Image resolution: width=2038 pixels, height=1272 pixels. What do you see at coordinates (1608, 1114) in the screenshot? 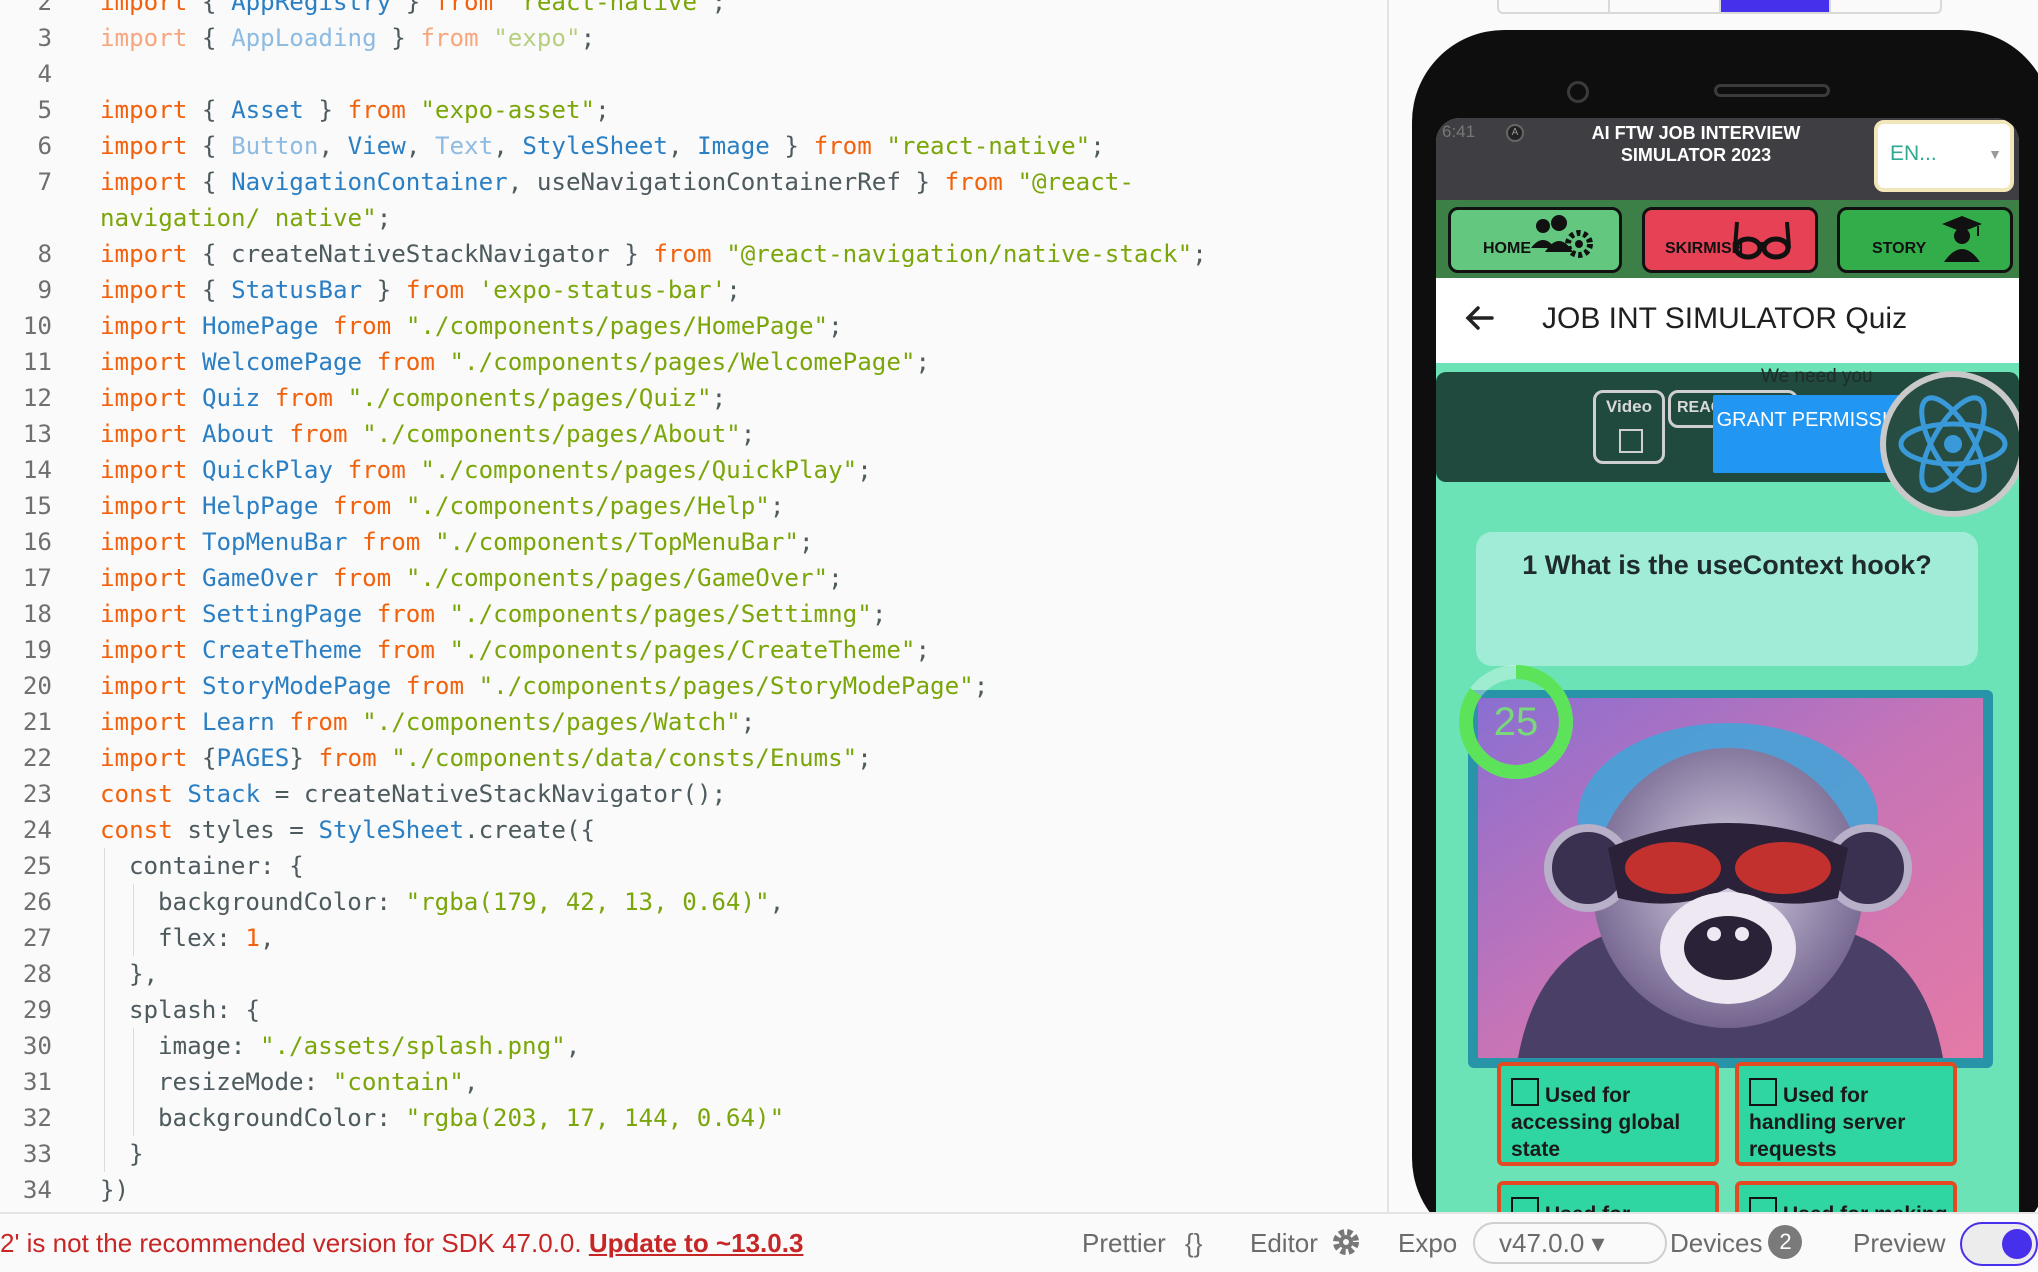
I see `answer-option: Used for accessing global state` at bounding box center [1608, 1114].